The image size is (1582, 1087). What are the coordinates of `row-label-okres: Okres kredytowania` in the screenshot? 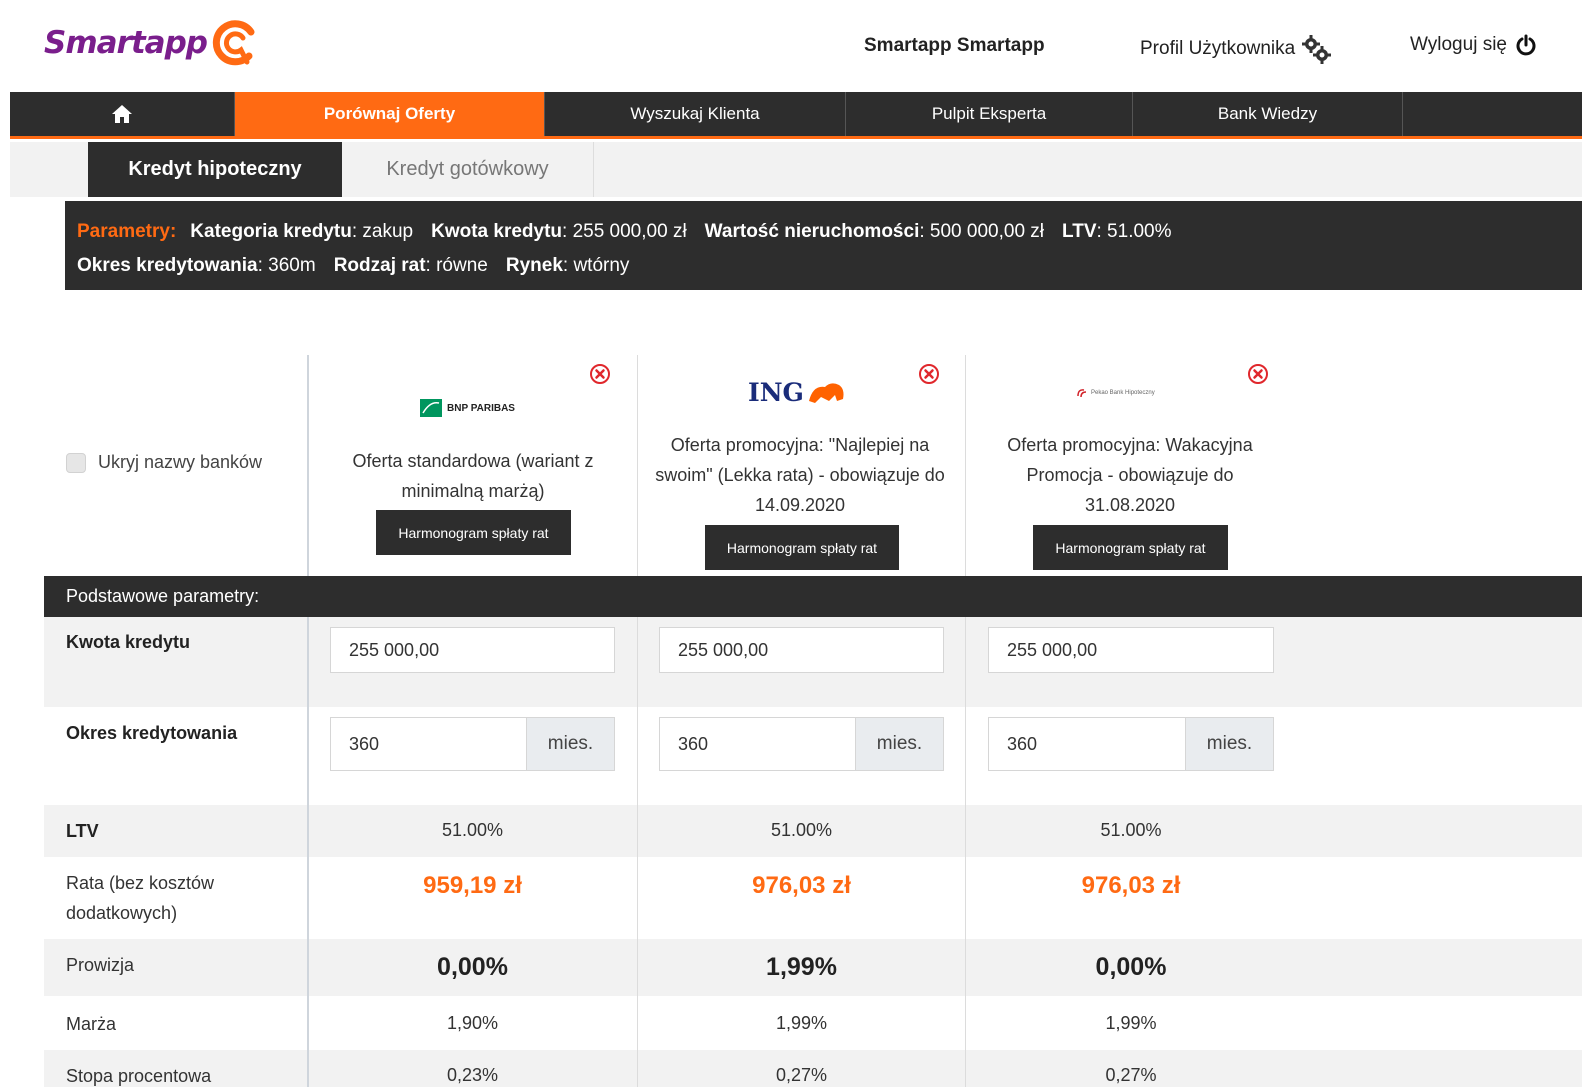 It's located at (152, 733).